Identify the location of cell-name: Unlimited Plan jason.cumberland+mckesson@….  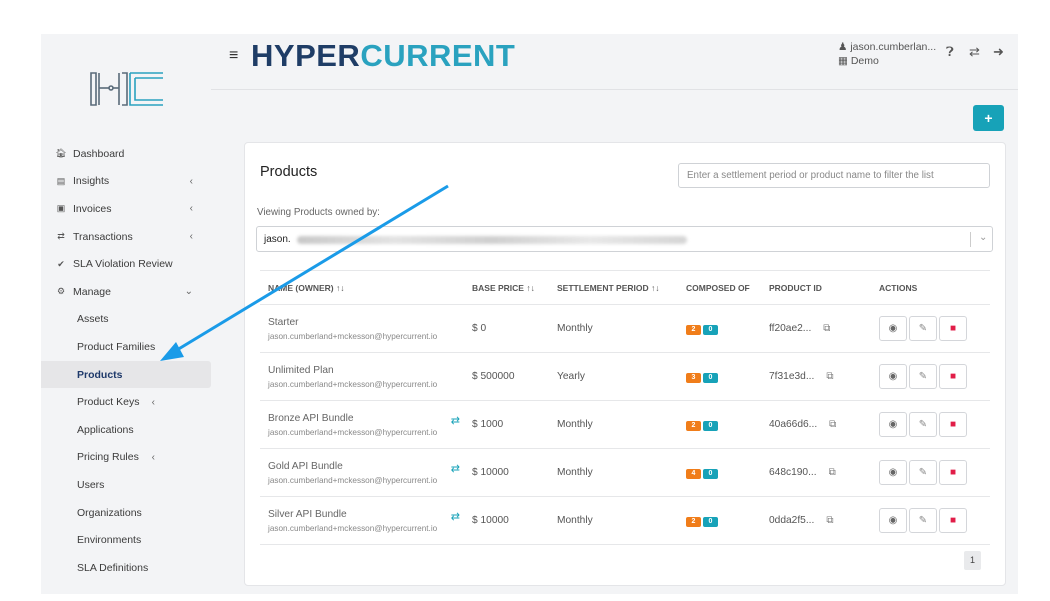
(366, 376).